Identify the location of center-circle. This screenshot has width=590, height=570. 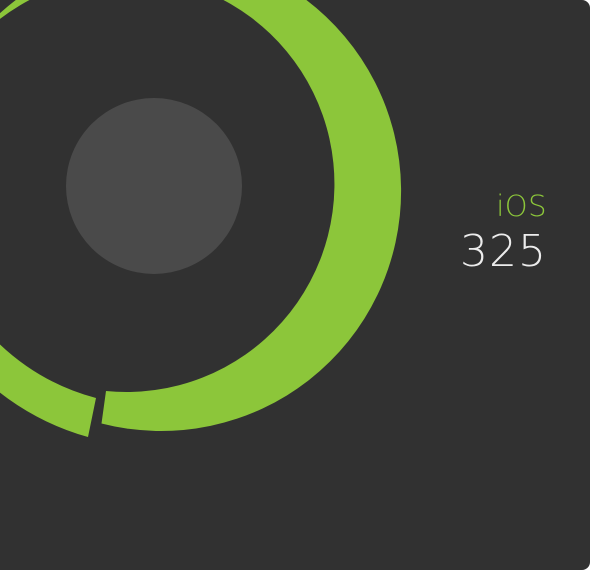
(154, 186).